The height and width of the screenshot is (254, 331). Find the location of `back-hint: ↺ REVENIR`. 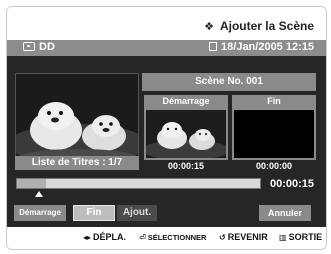

back-hint: ↺ REVENIR is located at coordinates (243, 237).